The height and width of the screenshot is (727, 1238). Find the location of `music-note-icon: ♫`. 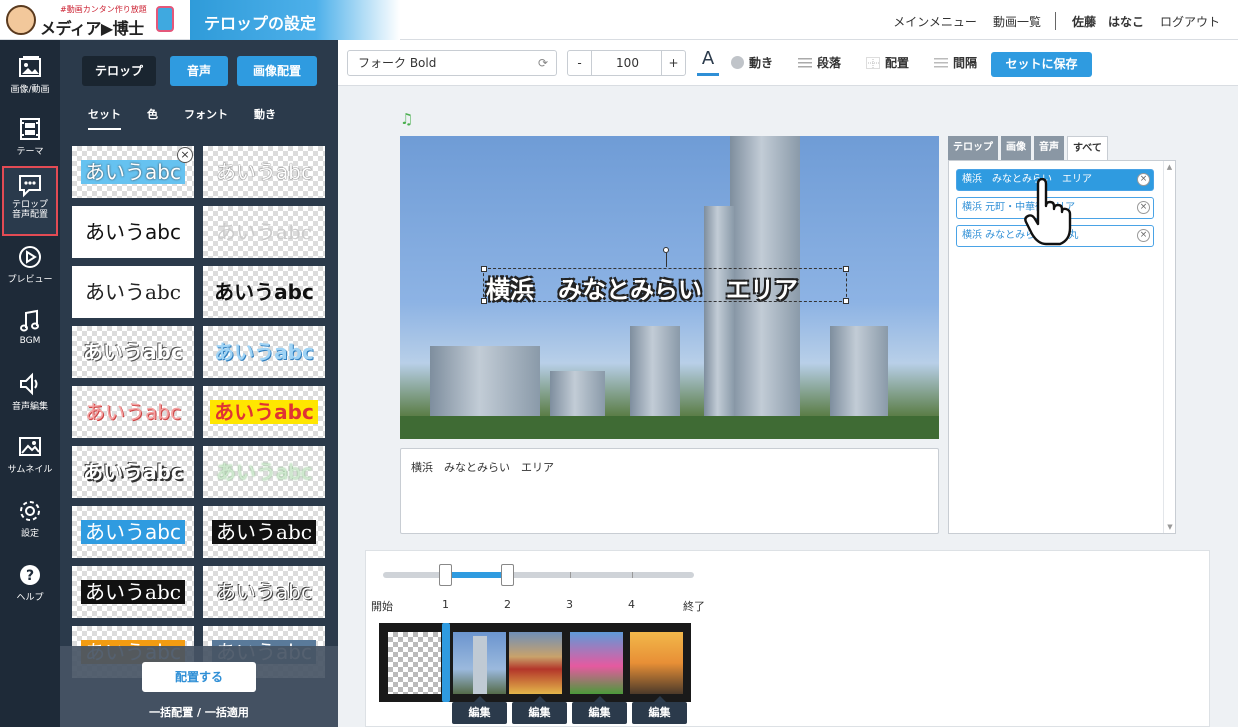

music-note-icon: ♫ is located at coordinates (406, 119).